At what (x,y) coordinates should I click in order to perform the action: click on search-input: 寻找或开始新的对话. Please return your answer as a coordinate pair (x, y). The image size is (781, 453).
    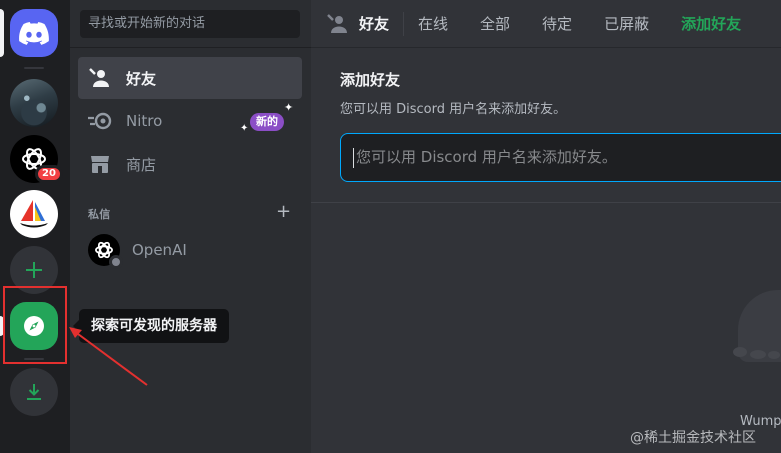
    Looking at the image, I should click on (190, 24).